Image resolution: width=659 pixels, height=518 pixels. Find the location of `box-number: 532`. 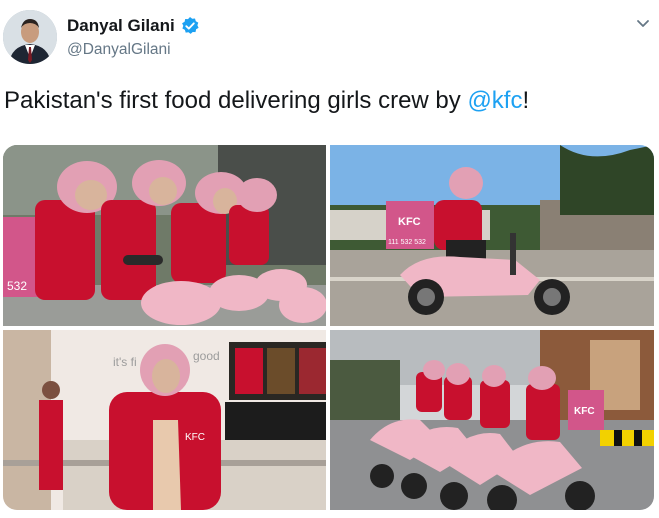

box-number: 532 is located at coordinates (17, 286).